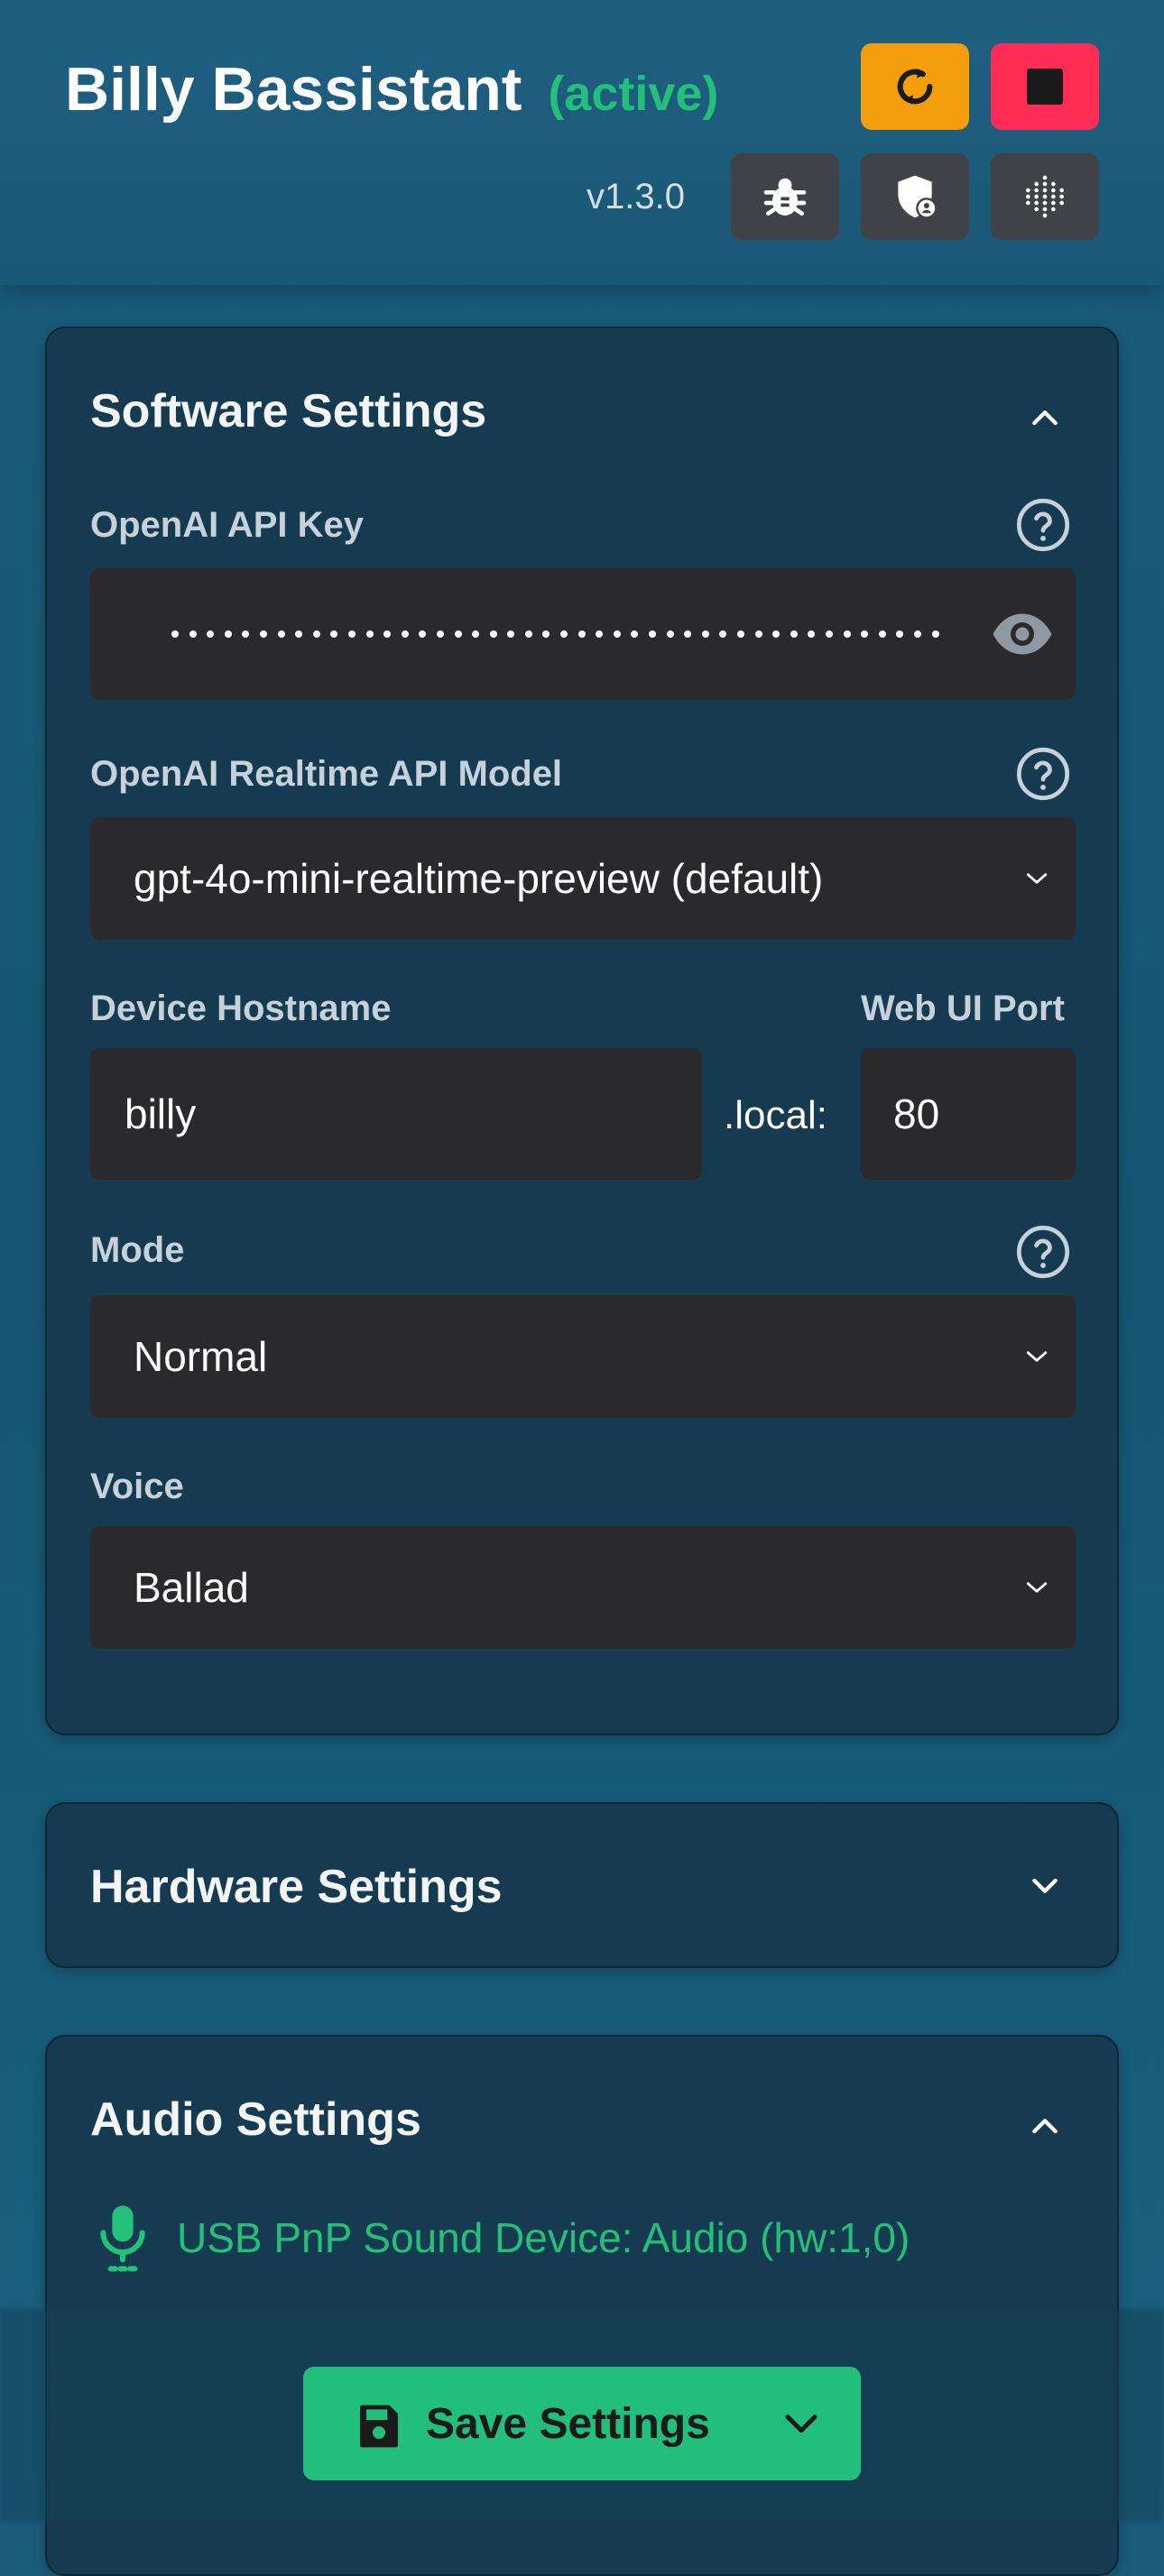 This screenshot has width=1164, height=2576. I want to click on model-label: OpenAI Realtime API Model, so click(326, 774).